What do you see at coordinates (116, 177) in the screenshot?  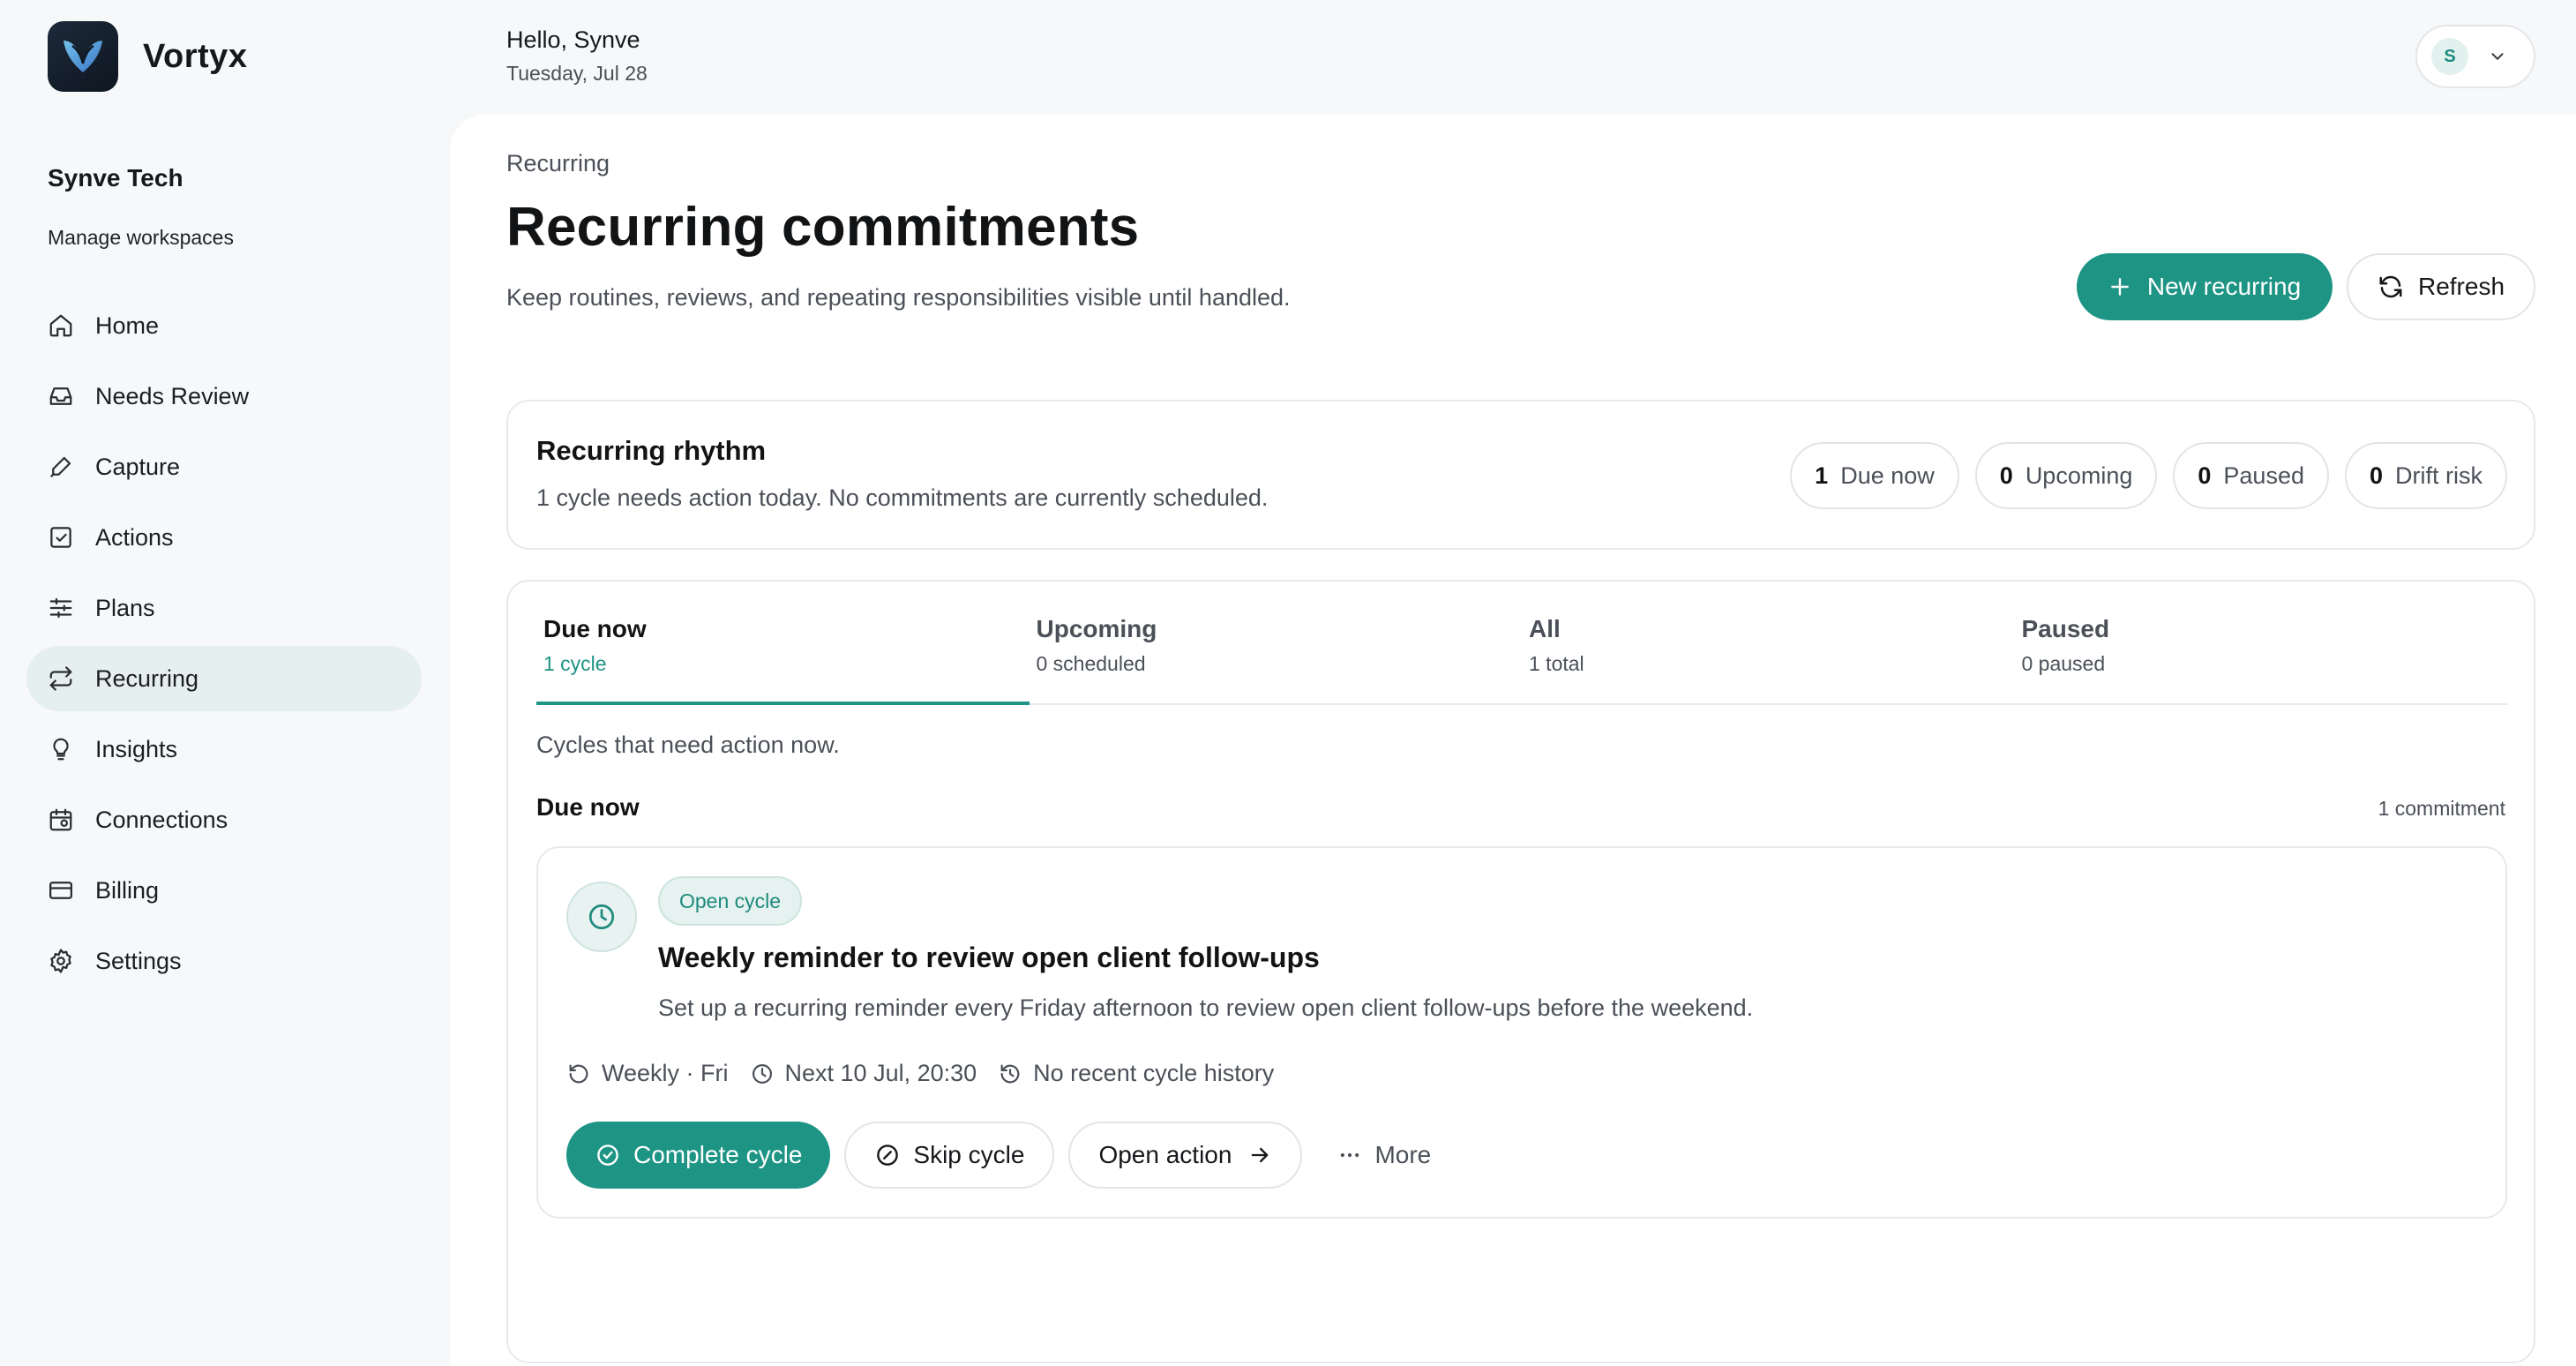 I see `workspace-name: Synve Tech` at bounding box center [116, 177].